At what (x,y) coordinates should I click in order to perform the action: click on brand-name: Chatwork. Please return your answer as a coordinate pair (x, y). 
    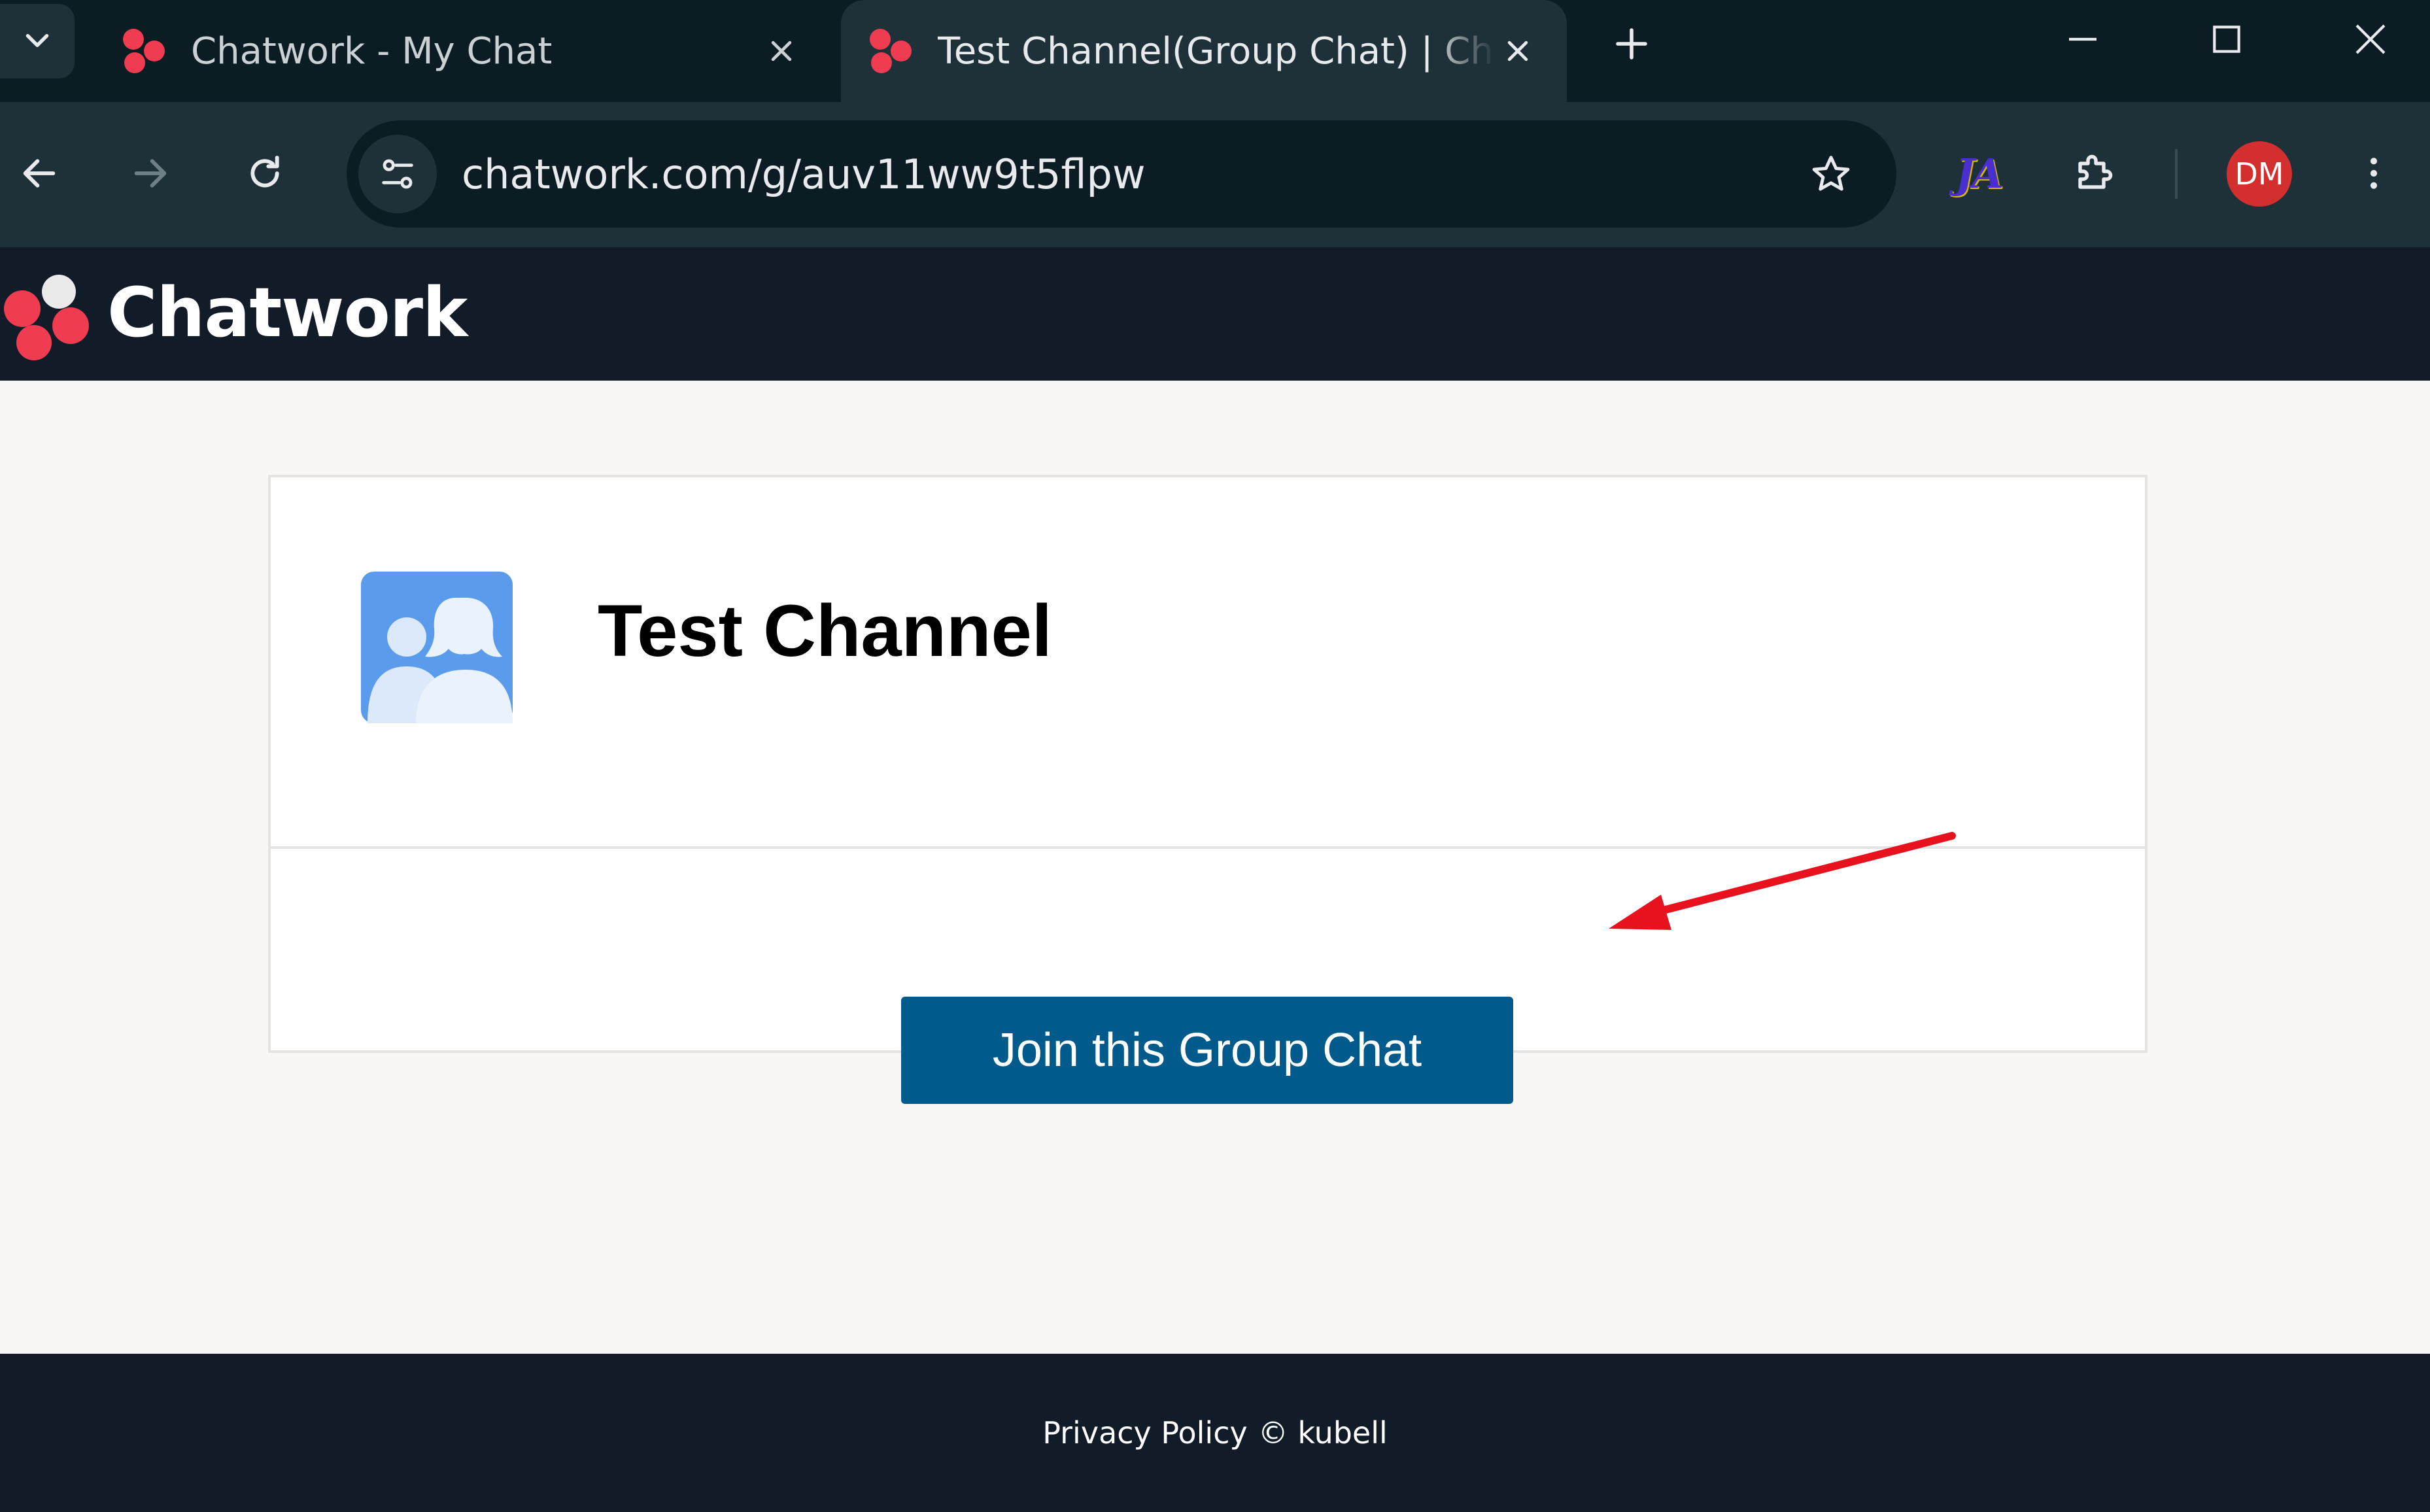
    Looking at the image, I should click on (287, 312).